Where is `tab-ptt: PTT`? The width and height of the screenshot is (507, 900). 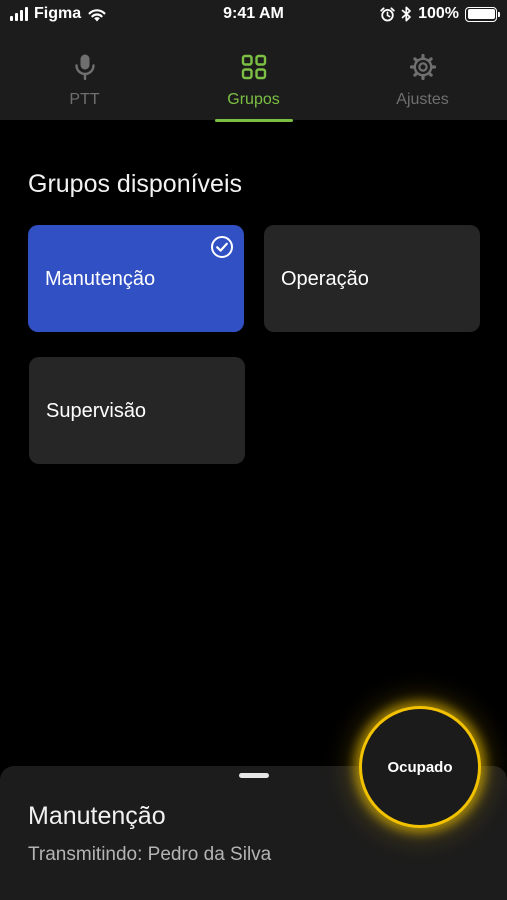 tab-ptt: PTT is located at coordinates (84, 75).